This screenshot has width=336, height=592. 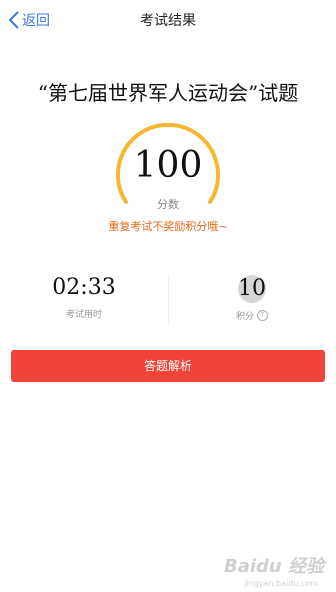 I want to click on watermark-url: jingyan.baidu.com, so click(x=281, y=583).